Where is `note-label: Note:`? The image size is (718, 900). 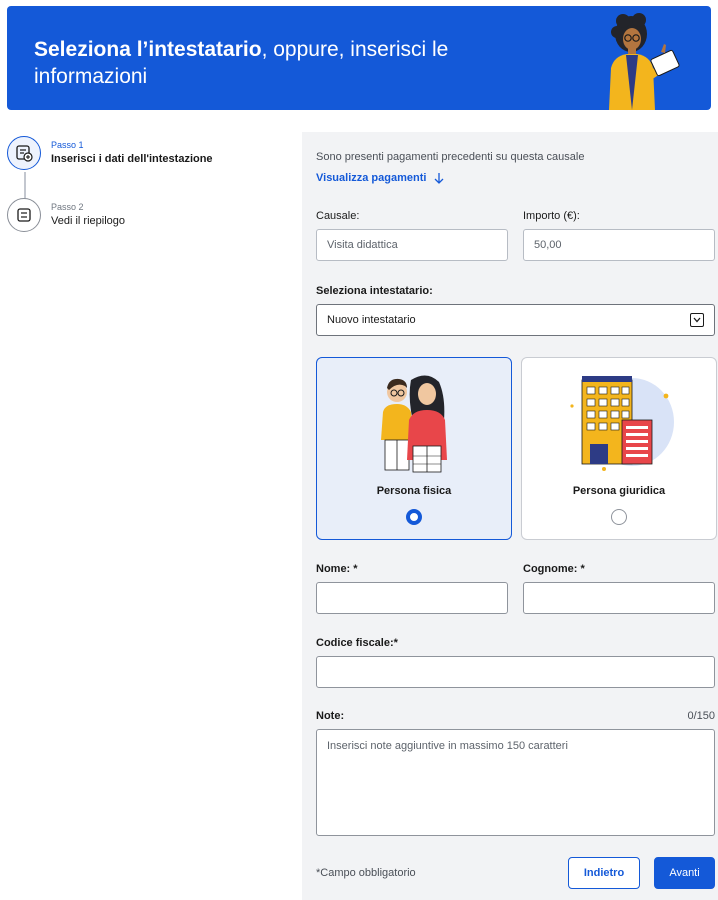
note-label: Note: is located at coordinates (330, 716).